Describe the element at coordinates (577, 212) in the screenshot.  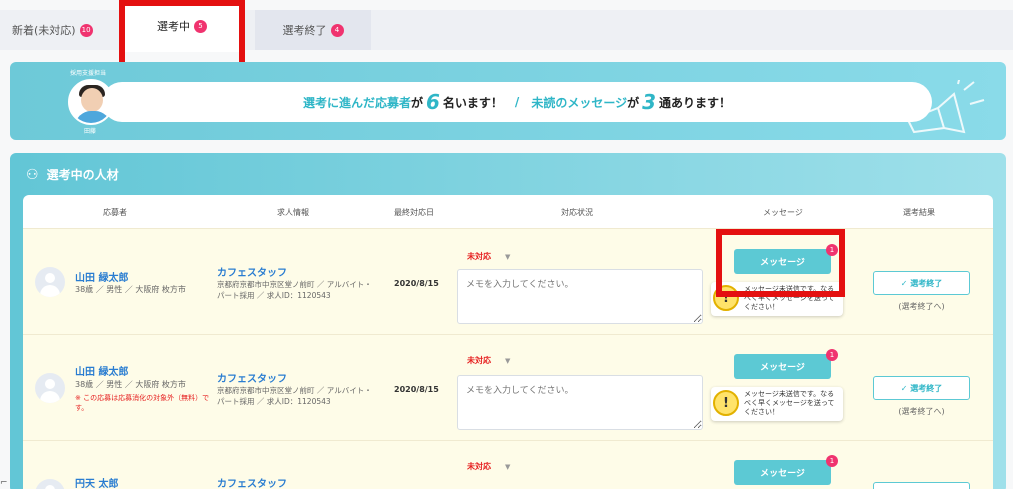
I see `header-status: 対応状況` at that location.